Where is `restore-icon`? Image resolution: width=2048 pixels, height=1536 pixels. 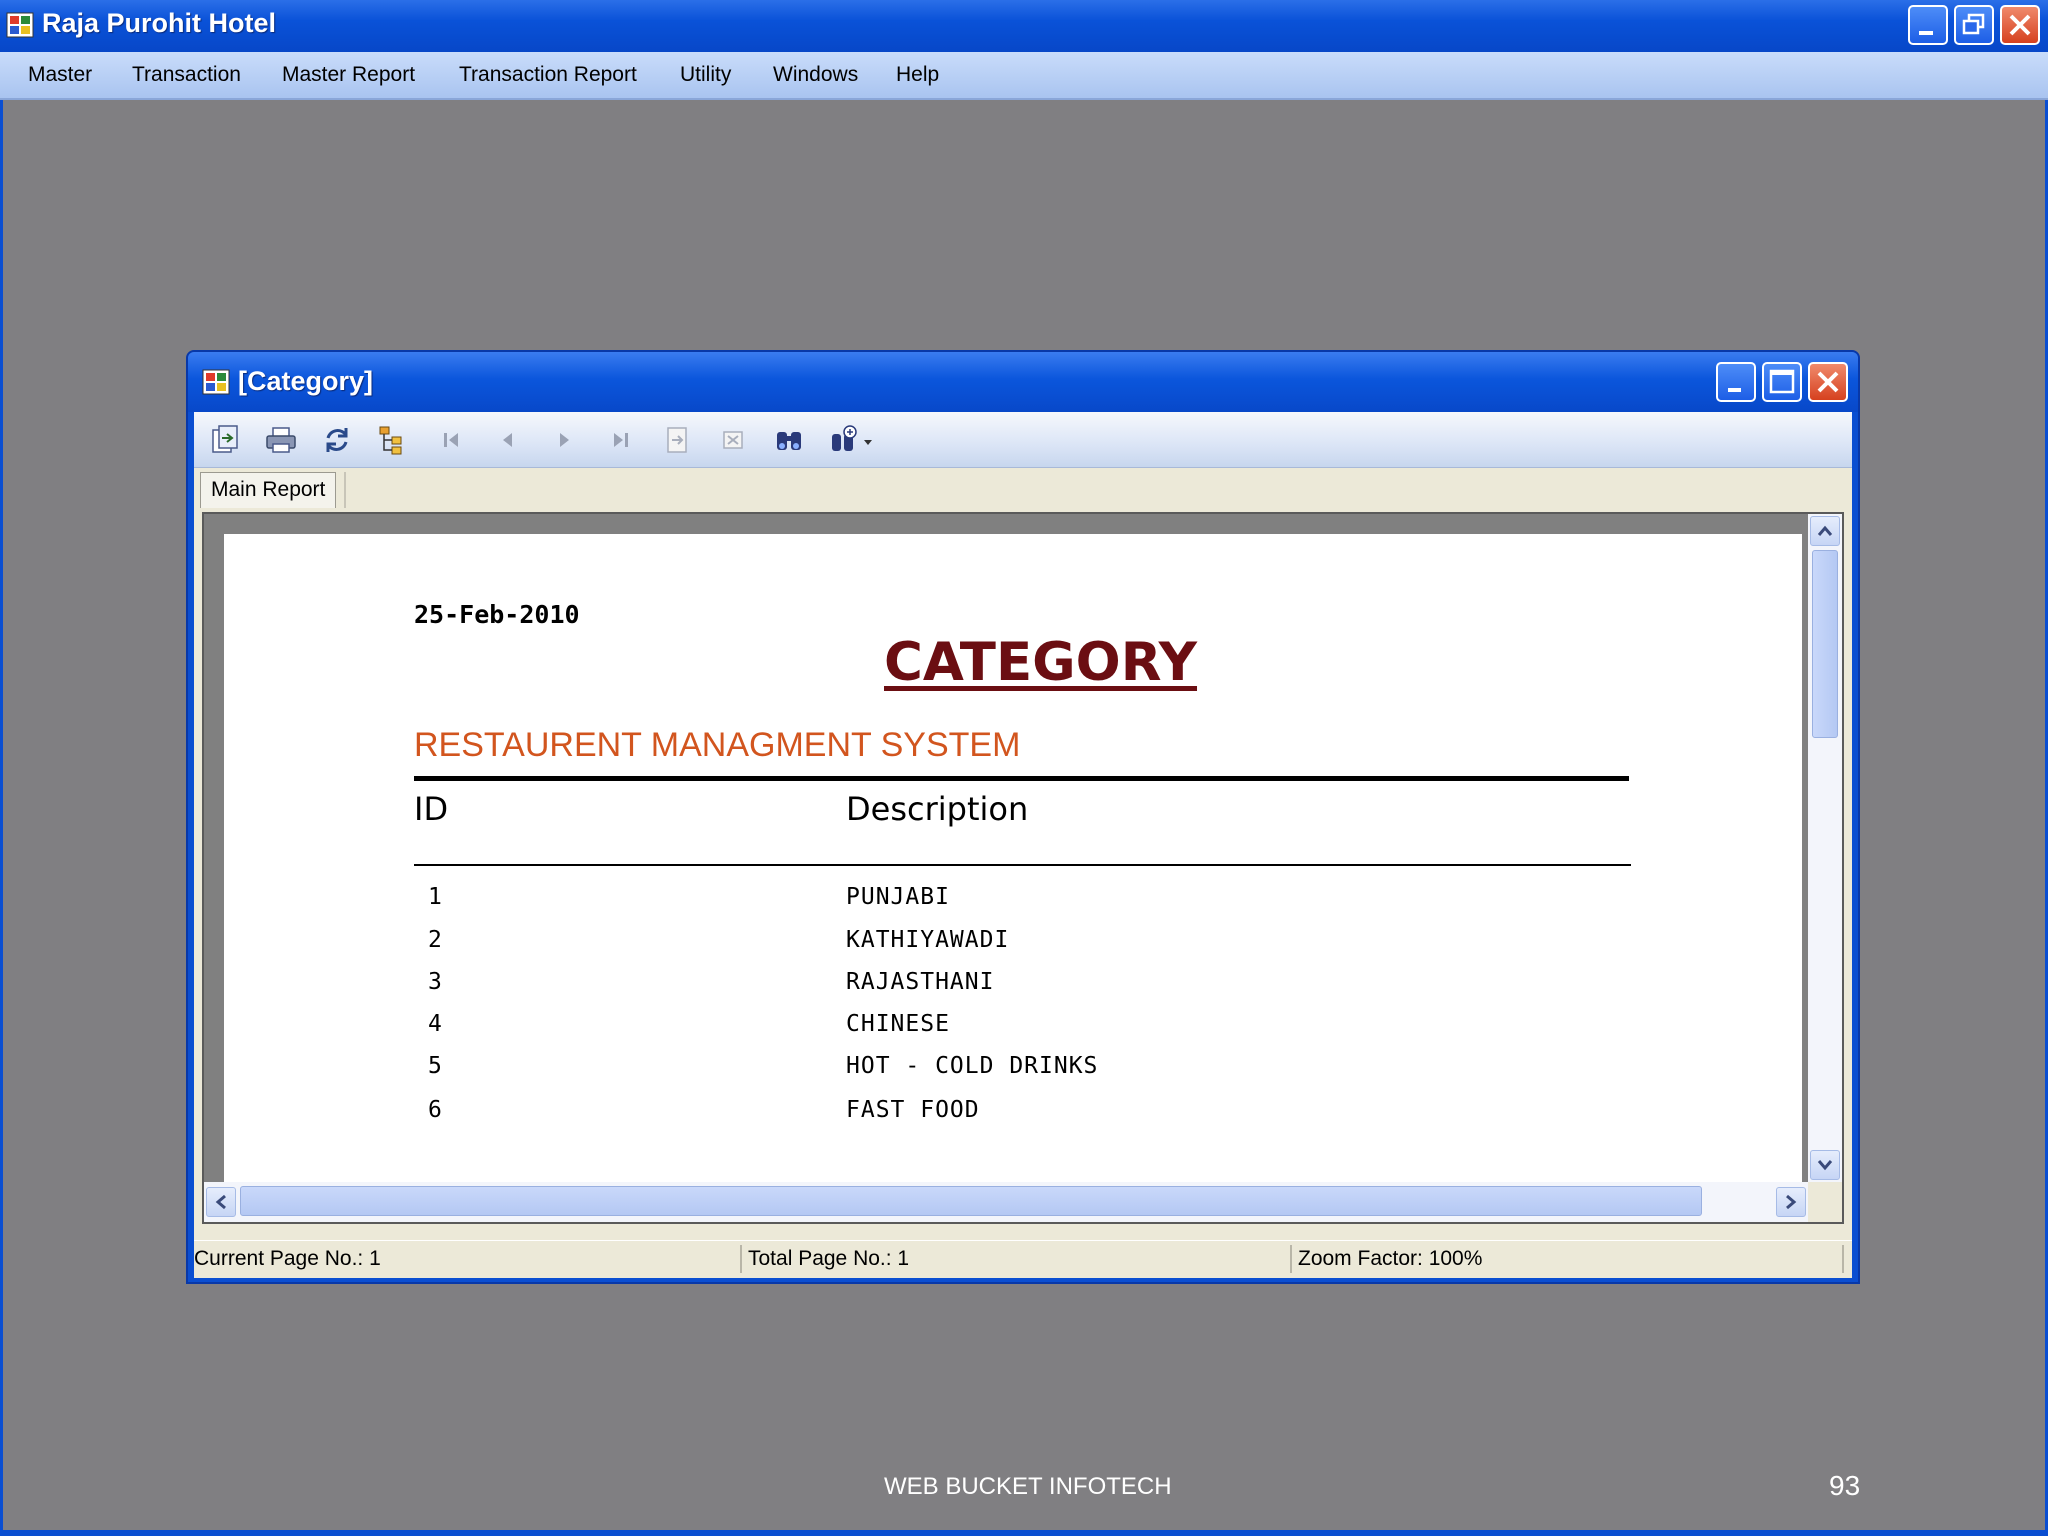 restore-icon is located at coordinates (1973, 24).